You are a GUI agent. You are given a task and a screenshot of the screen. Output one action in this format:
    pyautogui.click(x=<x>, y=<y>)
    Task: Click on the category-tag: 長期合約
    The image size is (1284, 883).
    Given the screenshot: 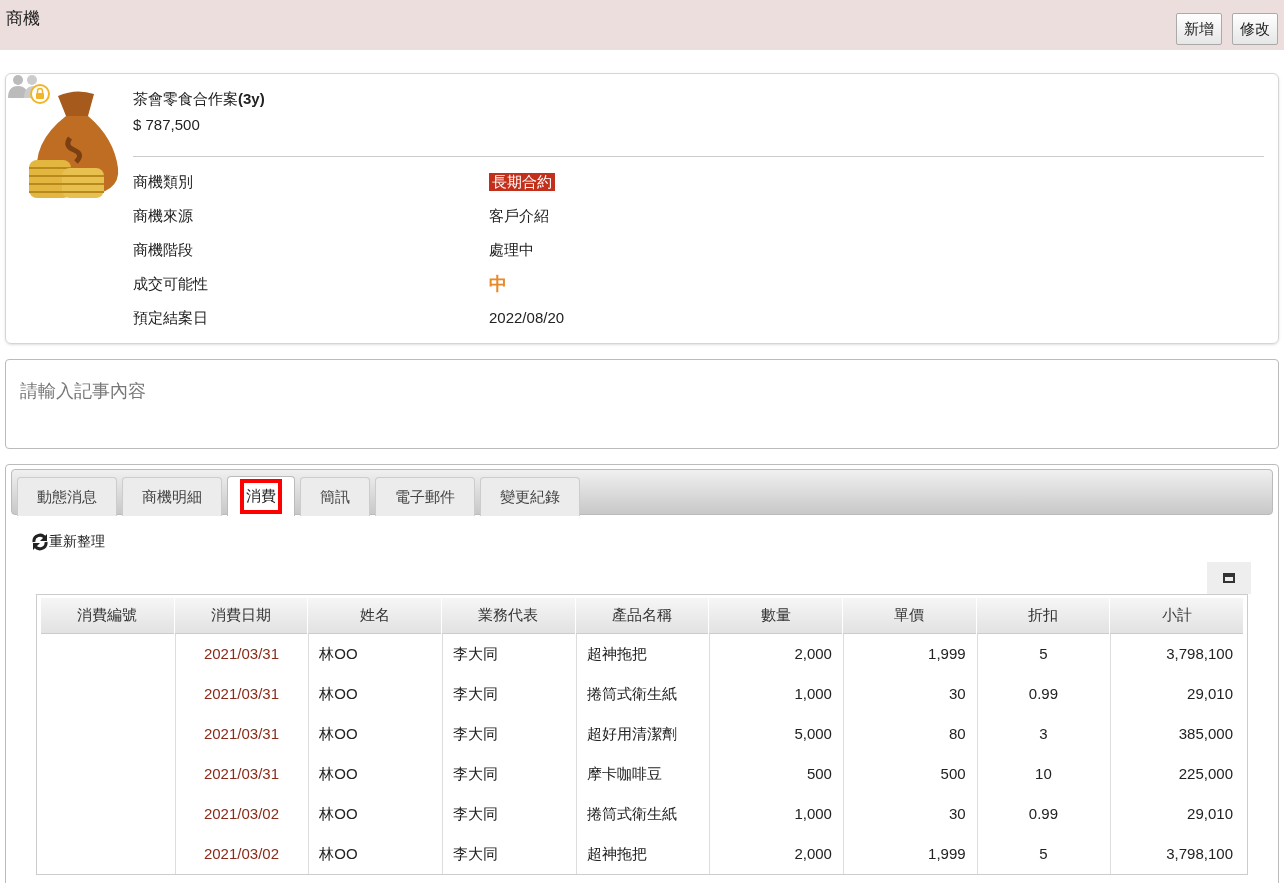 What is the action you would take?
    pyautogui.click(x=522, y=182)
    